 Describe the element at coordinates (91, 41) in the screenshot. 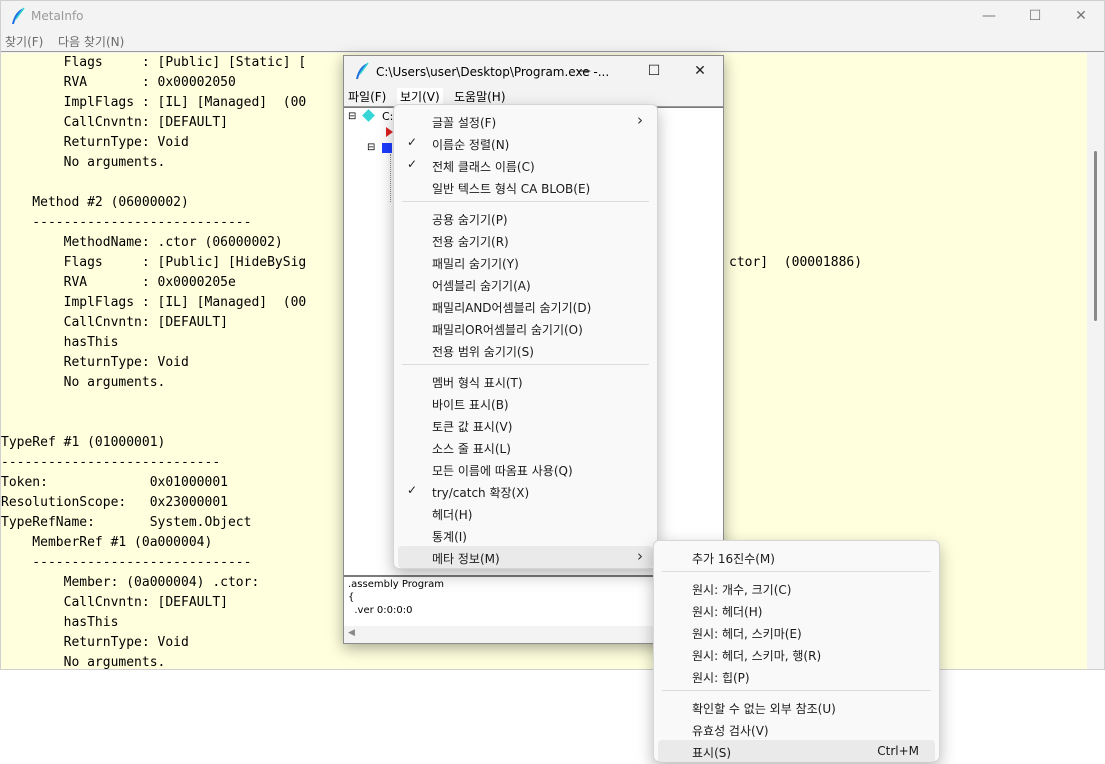

I see `menu-find-next: 다음 찾기(N)` at that location.